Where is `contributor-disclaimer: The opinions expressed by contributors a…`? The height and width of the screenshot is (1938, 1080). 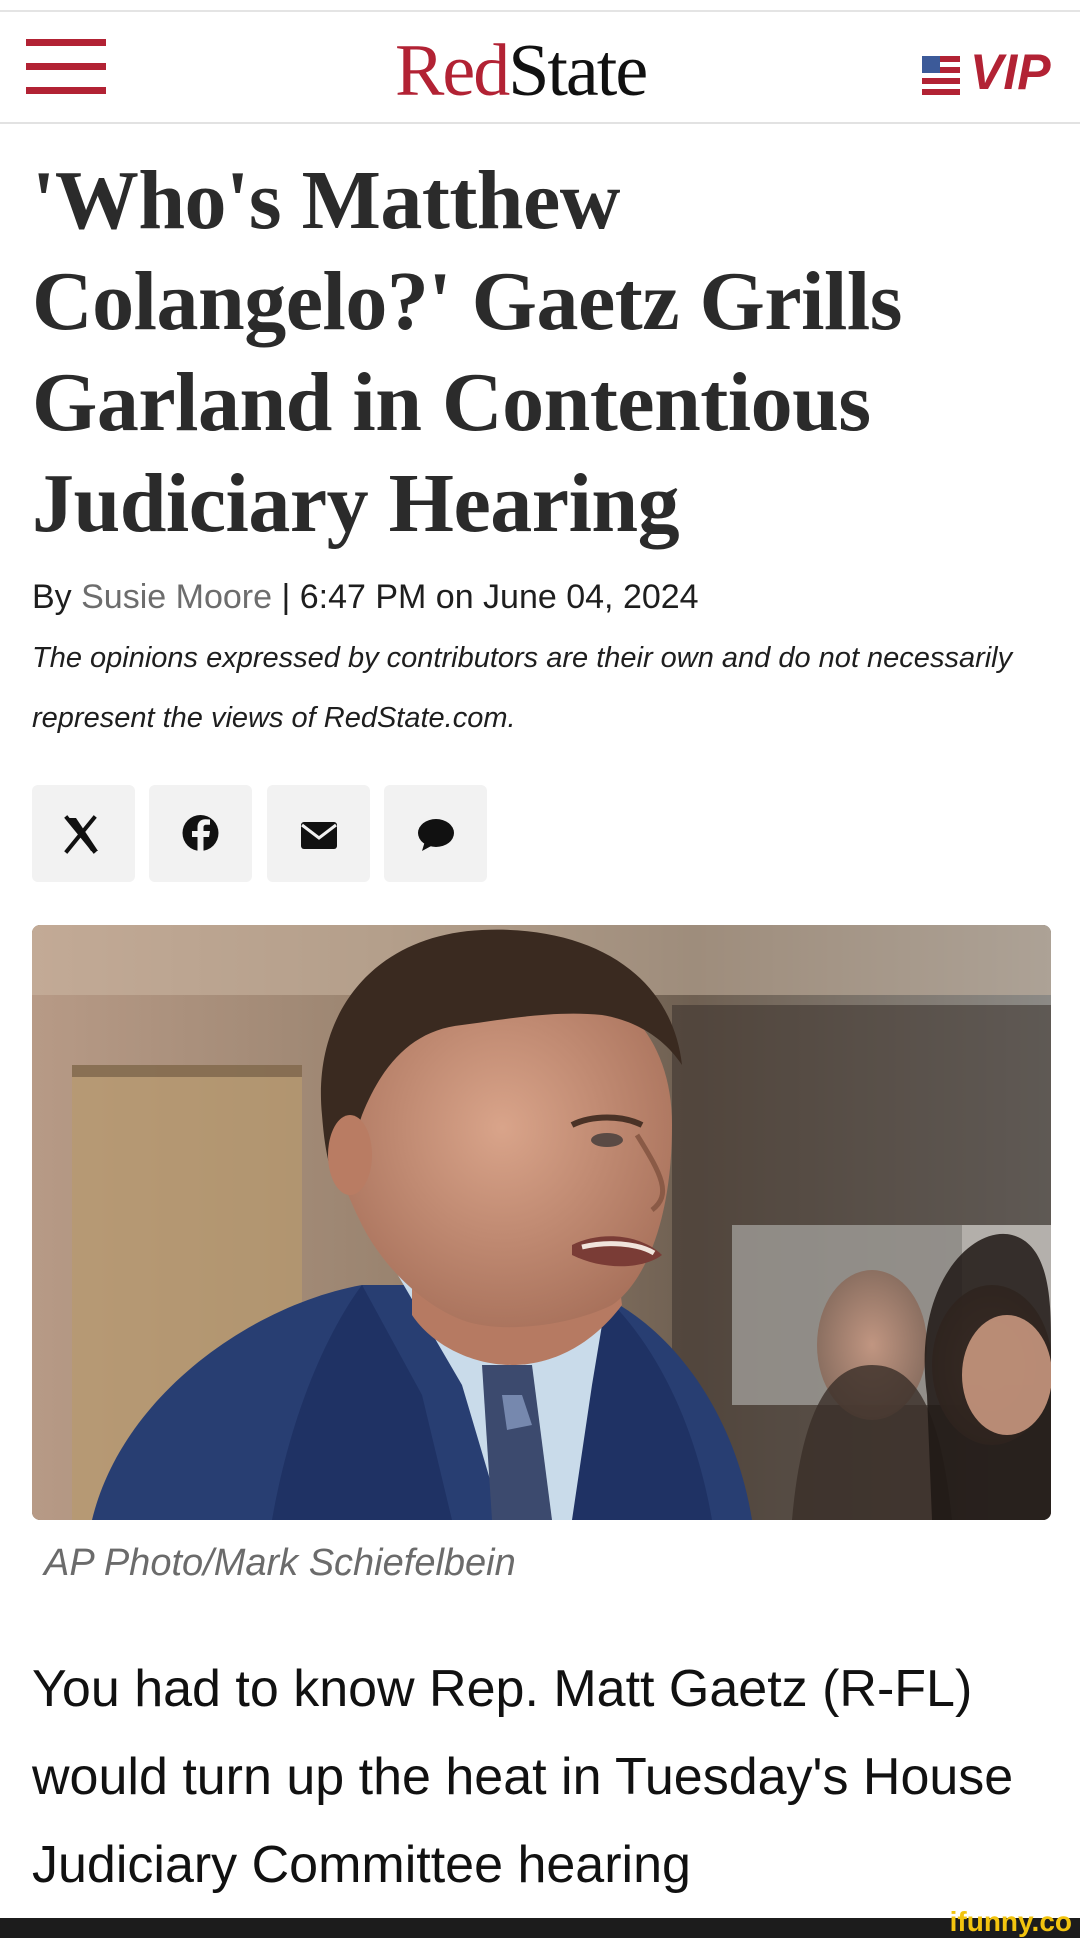
contributor-disclaimer: The opinions expressed by contributors a… is located at coordinates (522, 688).